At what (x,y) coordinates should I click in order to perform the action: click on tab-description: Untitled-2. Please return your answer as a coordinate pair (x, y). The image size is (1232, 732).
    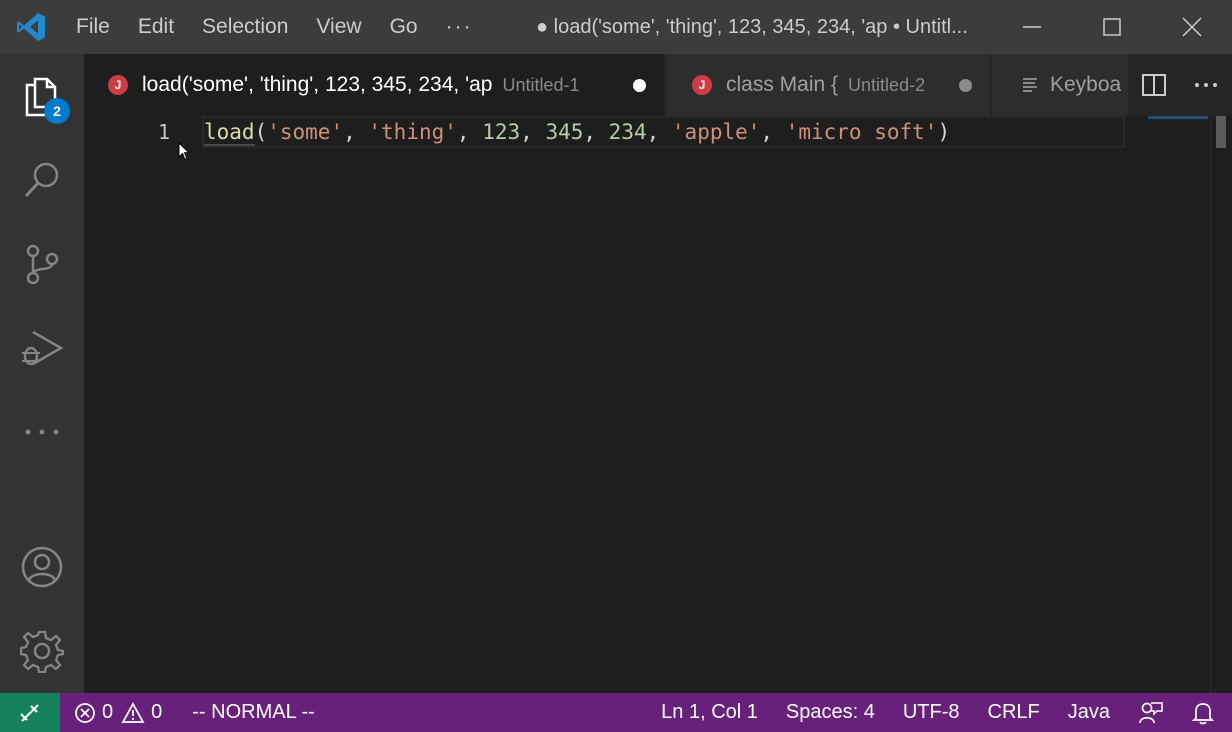
    Looking at the image, I should click on (887, 84).